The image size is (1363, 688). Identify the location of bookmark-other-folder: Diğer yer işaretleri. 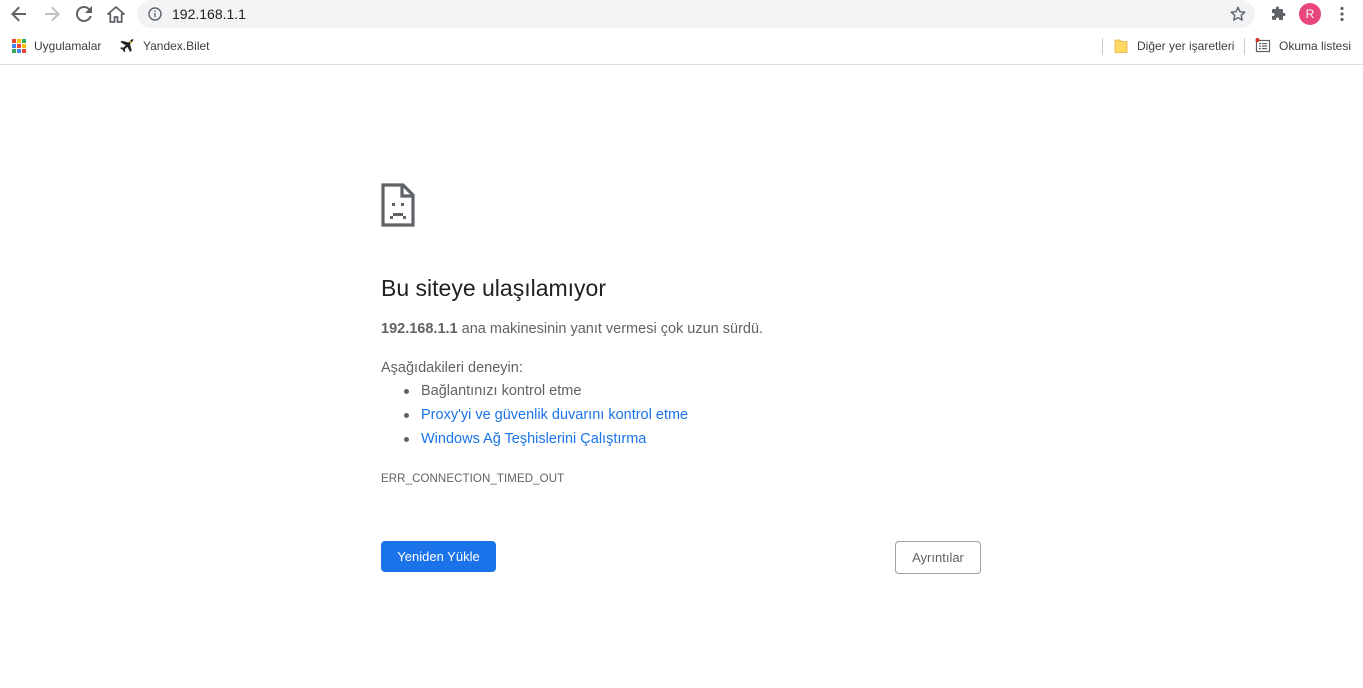
(1173, 46).